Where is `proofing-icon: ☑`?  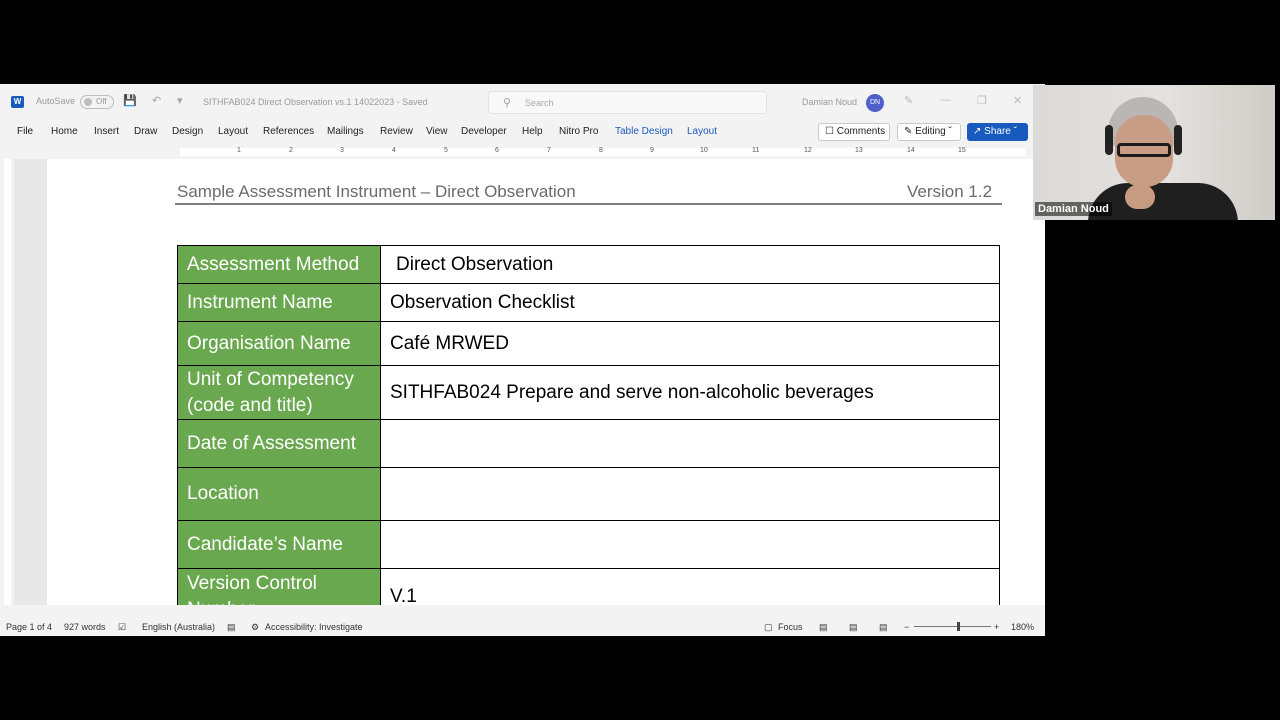 proofing-icon: ☑ is located at coordinates (122, 627).